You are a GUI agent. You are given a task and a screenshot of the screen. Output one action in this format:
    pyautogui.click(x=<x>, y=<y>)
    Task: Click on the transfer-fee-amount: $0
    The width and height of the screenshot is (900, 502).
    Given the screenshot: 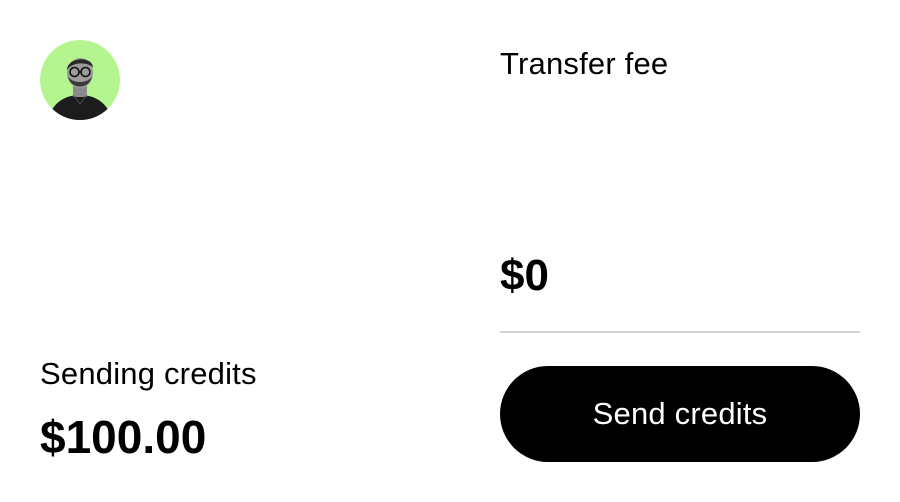 What is the action you would take?
    pyautogui.click(x=524, y=275)
    